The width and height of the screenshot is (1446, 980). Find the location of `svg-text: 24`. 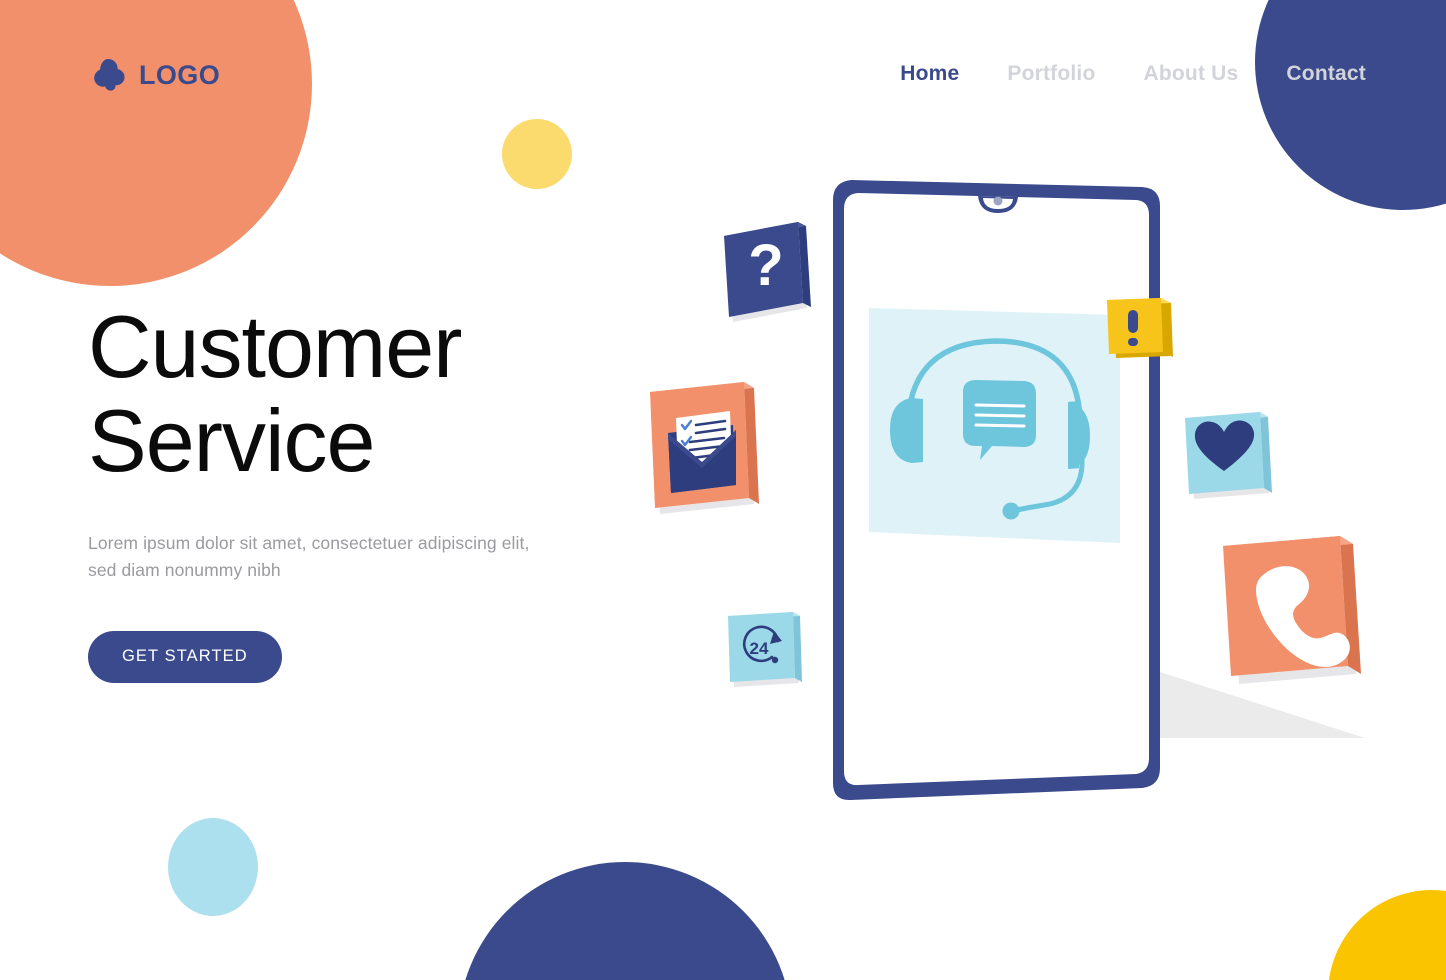

svg-text: 24 is located at coordinates (759, 648).